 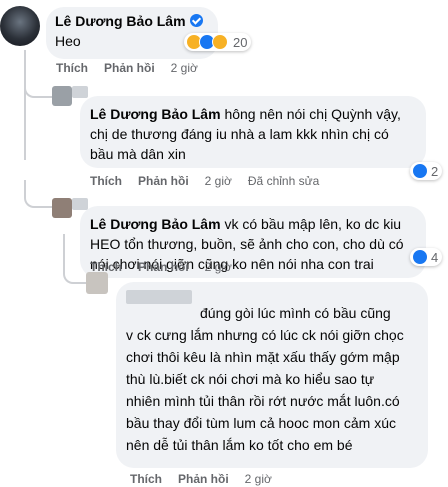 I want to click on reaction-summary: 20, so click(x=218, y=42).